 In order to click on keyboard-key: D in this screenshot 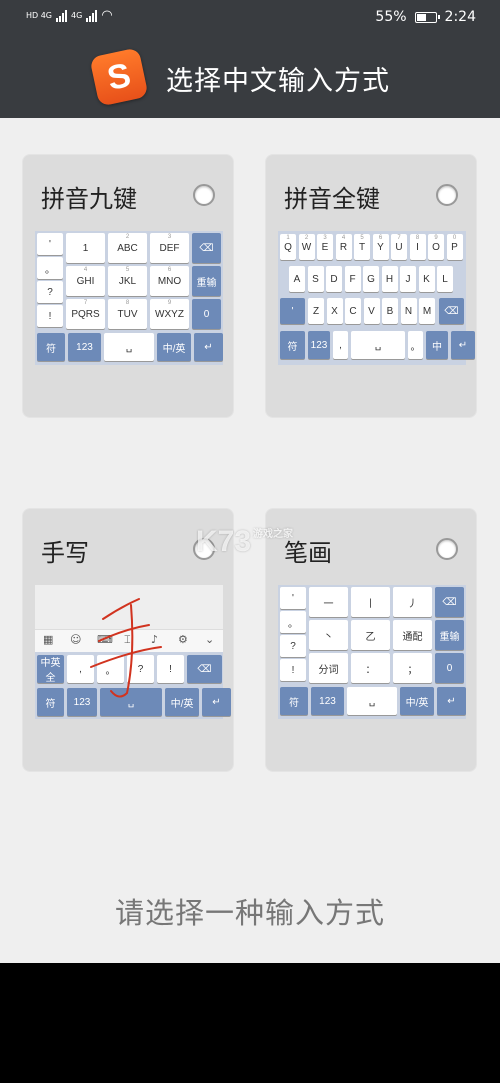, I will do `click(334, 279)`.